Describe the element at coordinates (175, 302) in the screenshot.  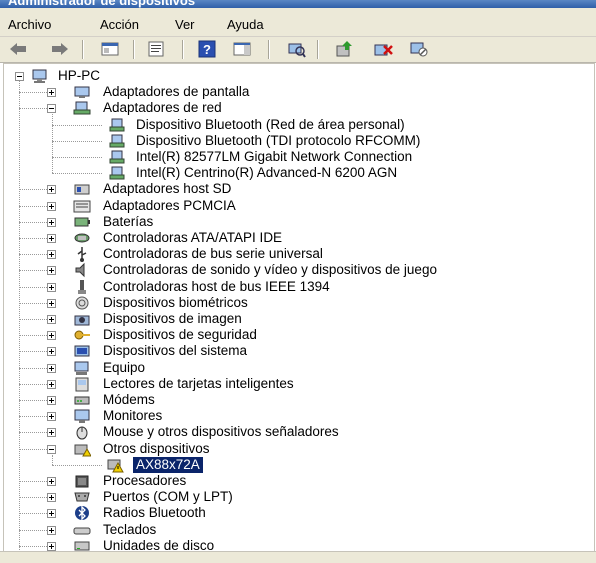
I see `category-label: Dispositivos biométricos` at that location.